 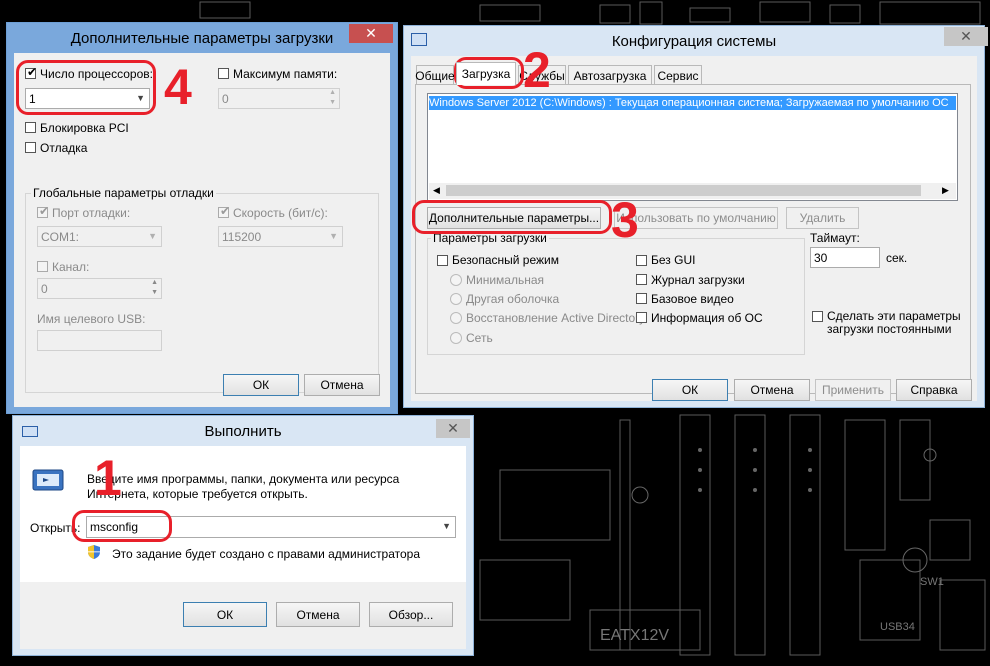 What do you see at coordinates (122, 526) in the screenshot?
I see `highlight-open-input` at bounding box center [122, 526].